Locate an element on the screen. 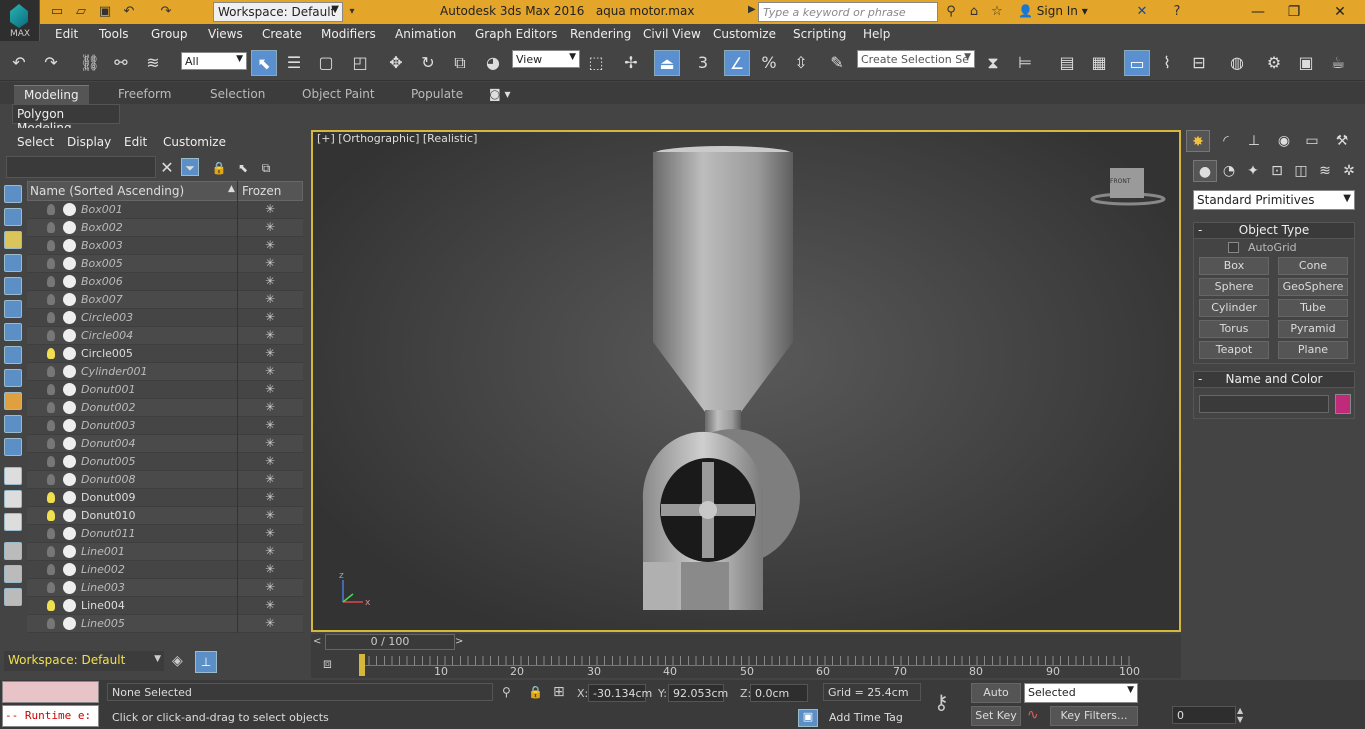 This screenshot has height=729, width=1365. explorer-menu-select: Select is located at coordinates (35, 142).